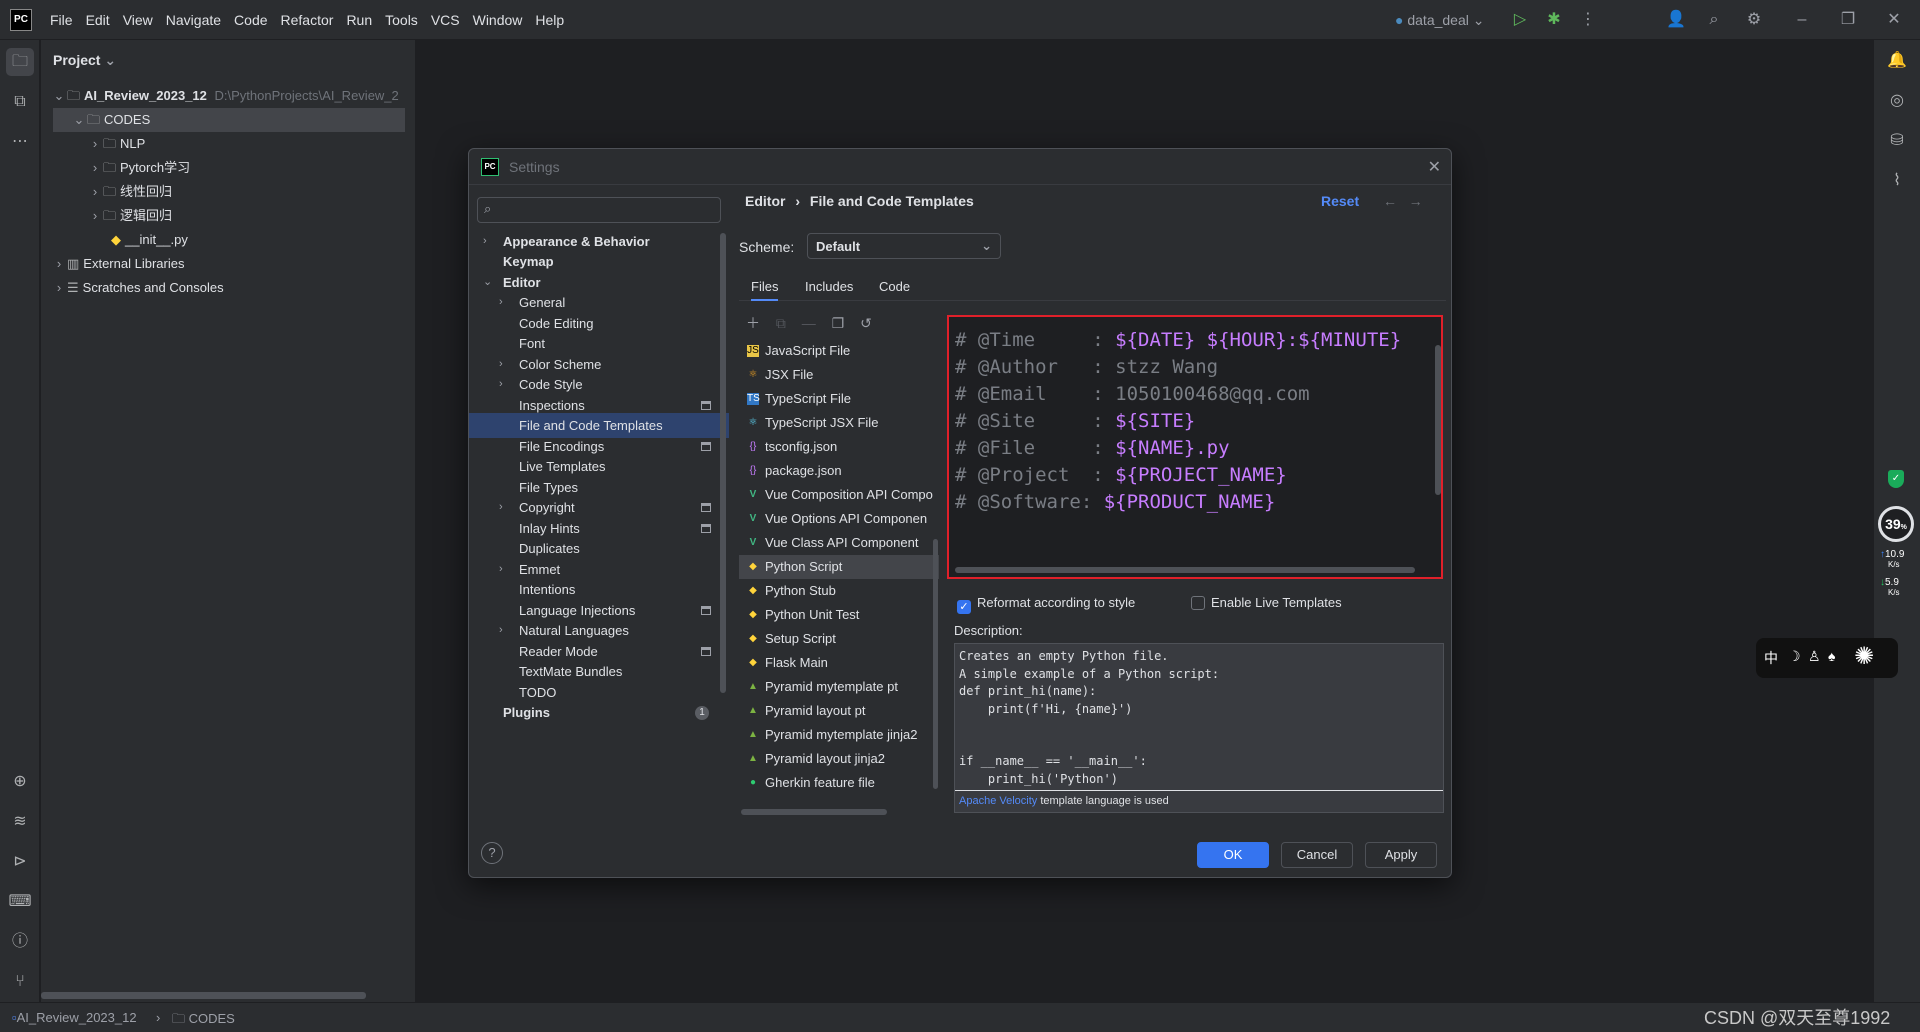  What do you see at coordinates (116, 144) in the screenshot?
I see `tree-row-nlp: › 🗀 NLP` at bounding box center [116, 144].